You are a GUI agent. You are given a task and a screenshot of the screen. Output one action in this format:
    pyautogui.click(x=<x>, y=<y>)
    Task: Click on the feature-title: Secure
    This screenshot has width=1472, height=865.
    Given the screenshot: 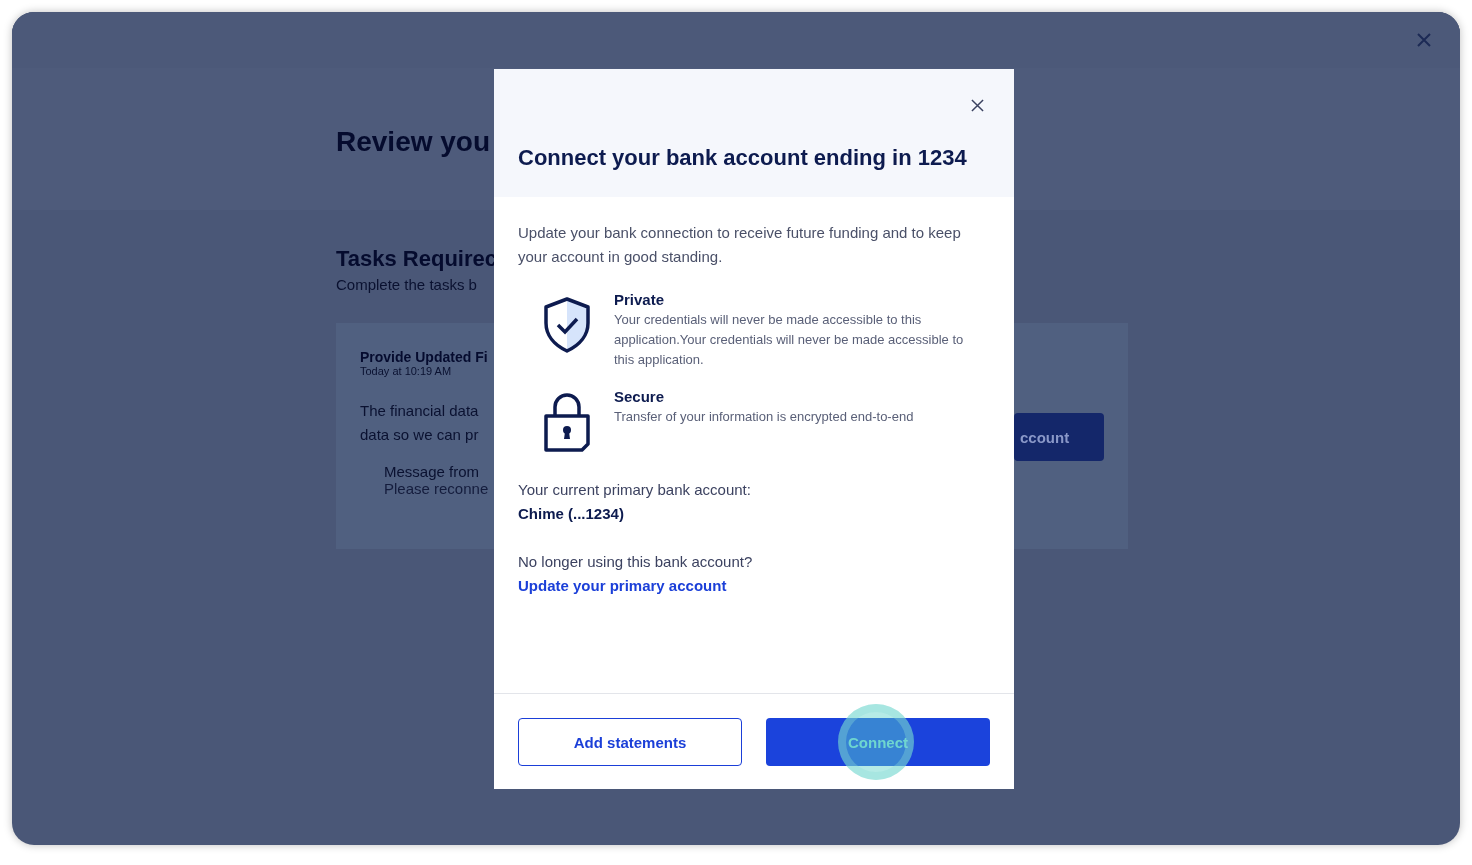 What is the action you would take?
    pyautogui.click(x=640, y=396)
    